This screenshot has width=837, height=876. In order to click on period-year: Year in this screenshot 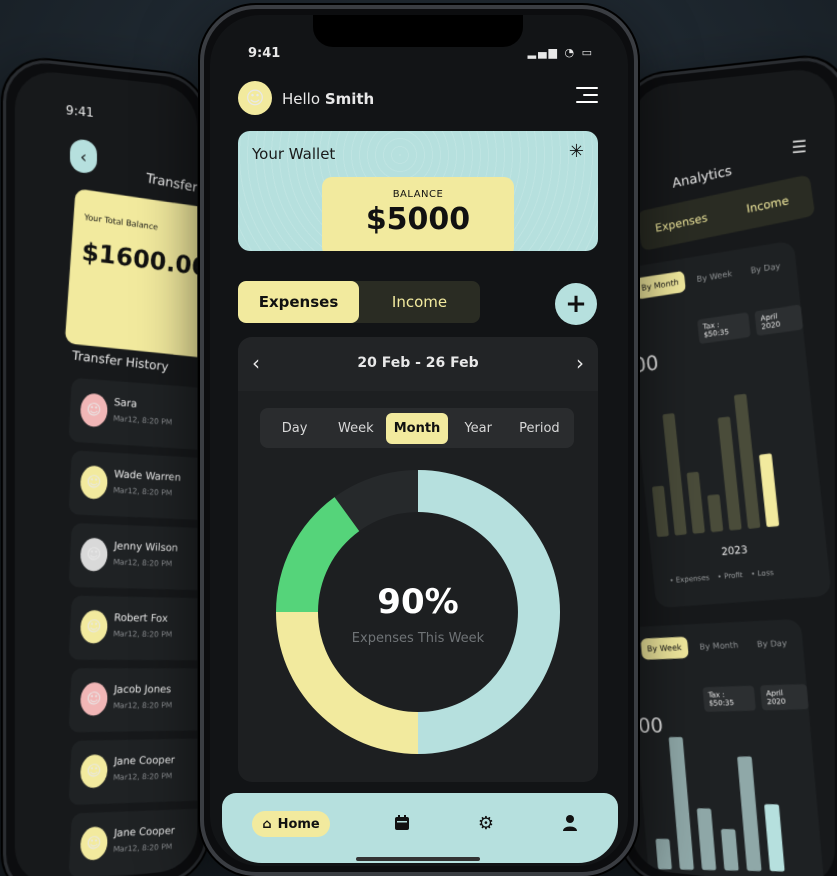, I will do `click(478, 428)`.